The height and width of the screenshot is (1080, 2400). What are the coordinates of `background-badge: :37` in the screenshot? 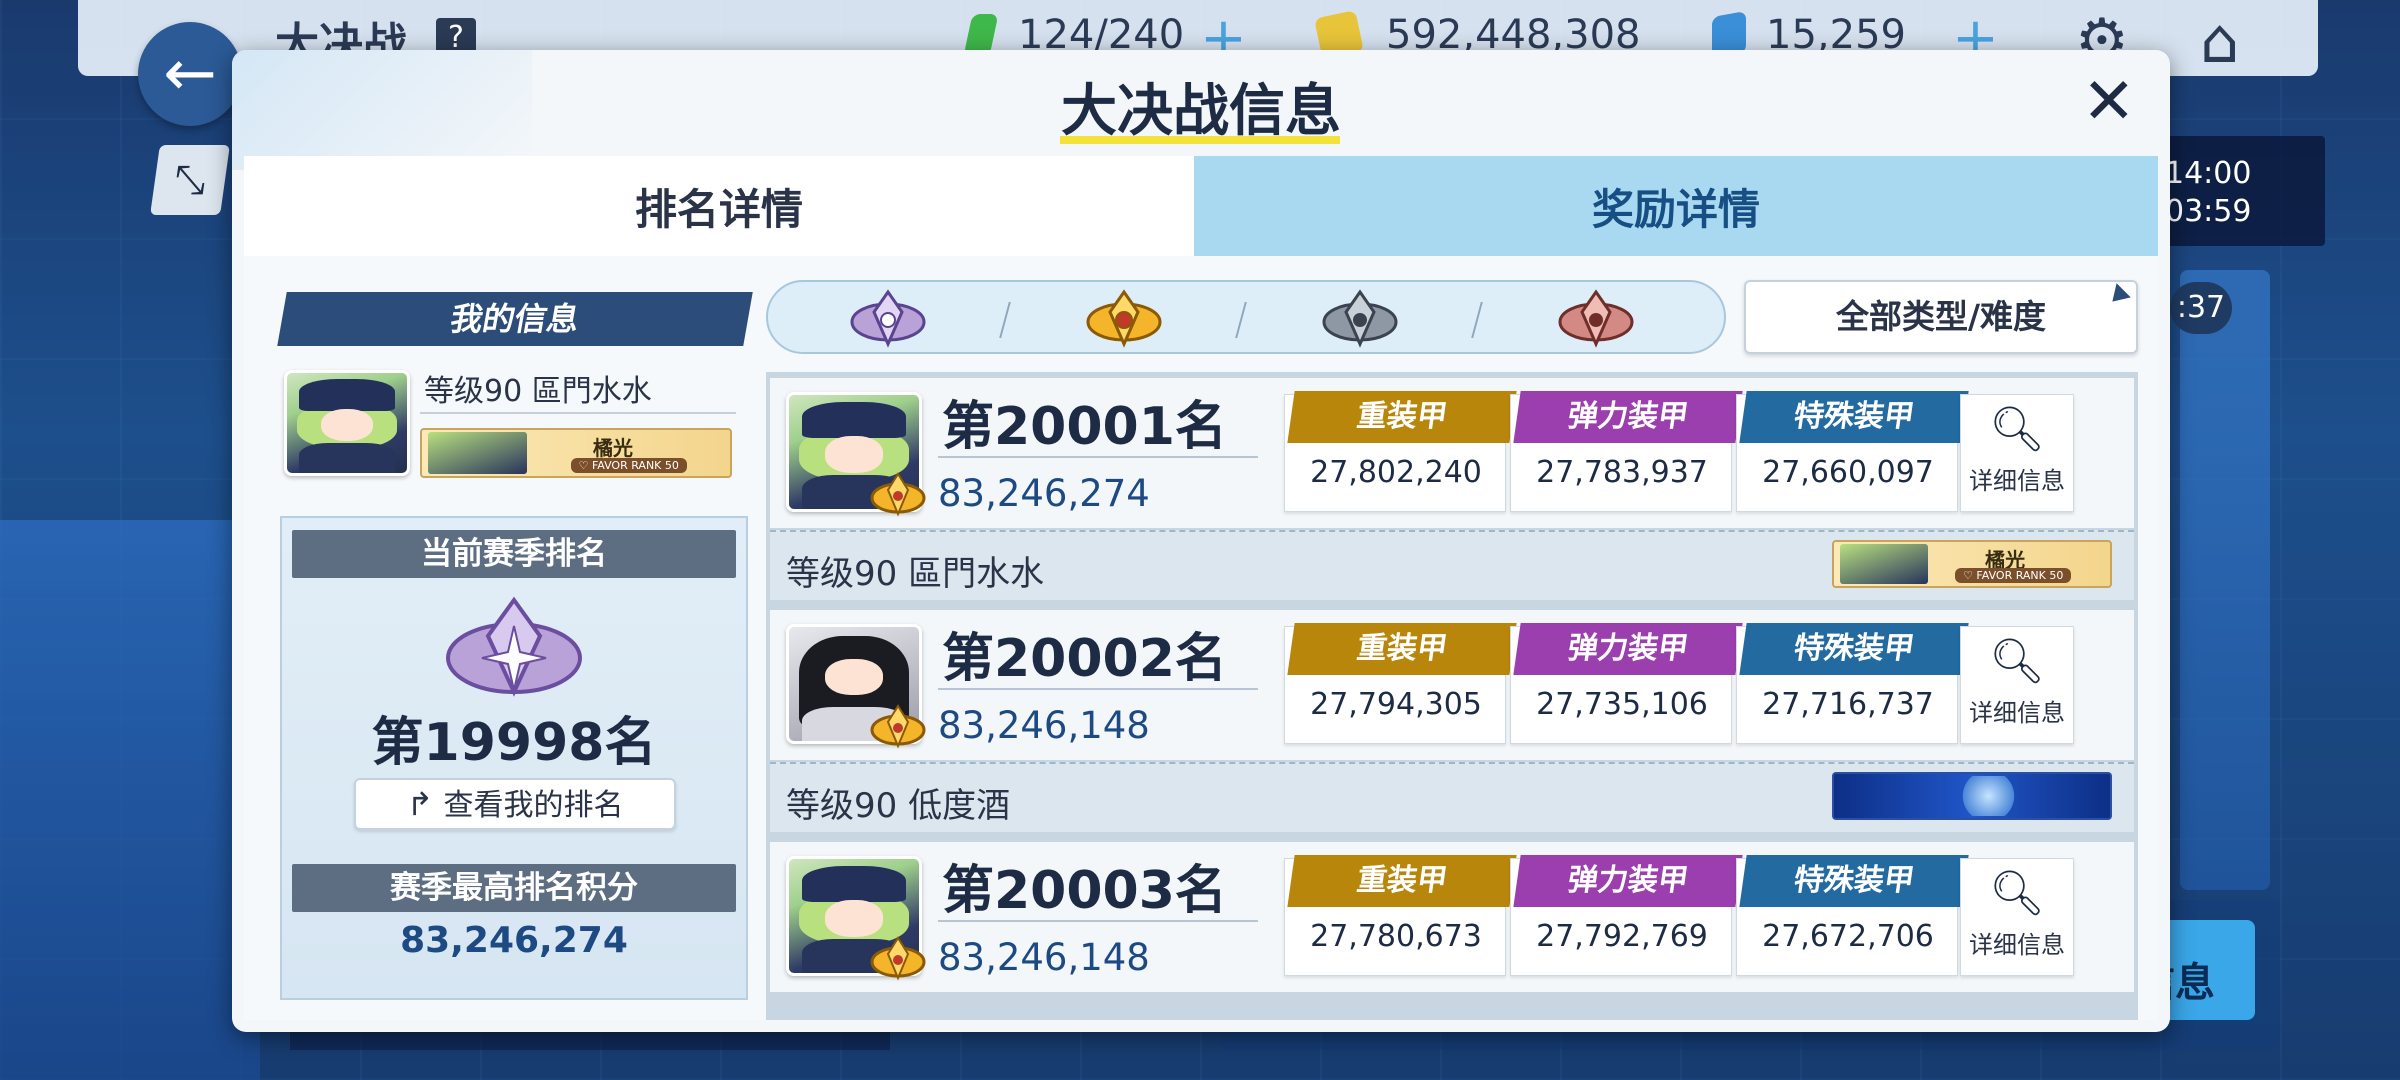 It's located at (2201, 308).